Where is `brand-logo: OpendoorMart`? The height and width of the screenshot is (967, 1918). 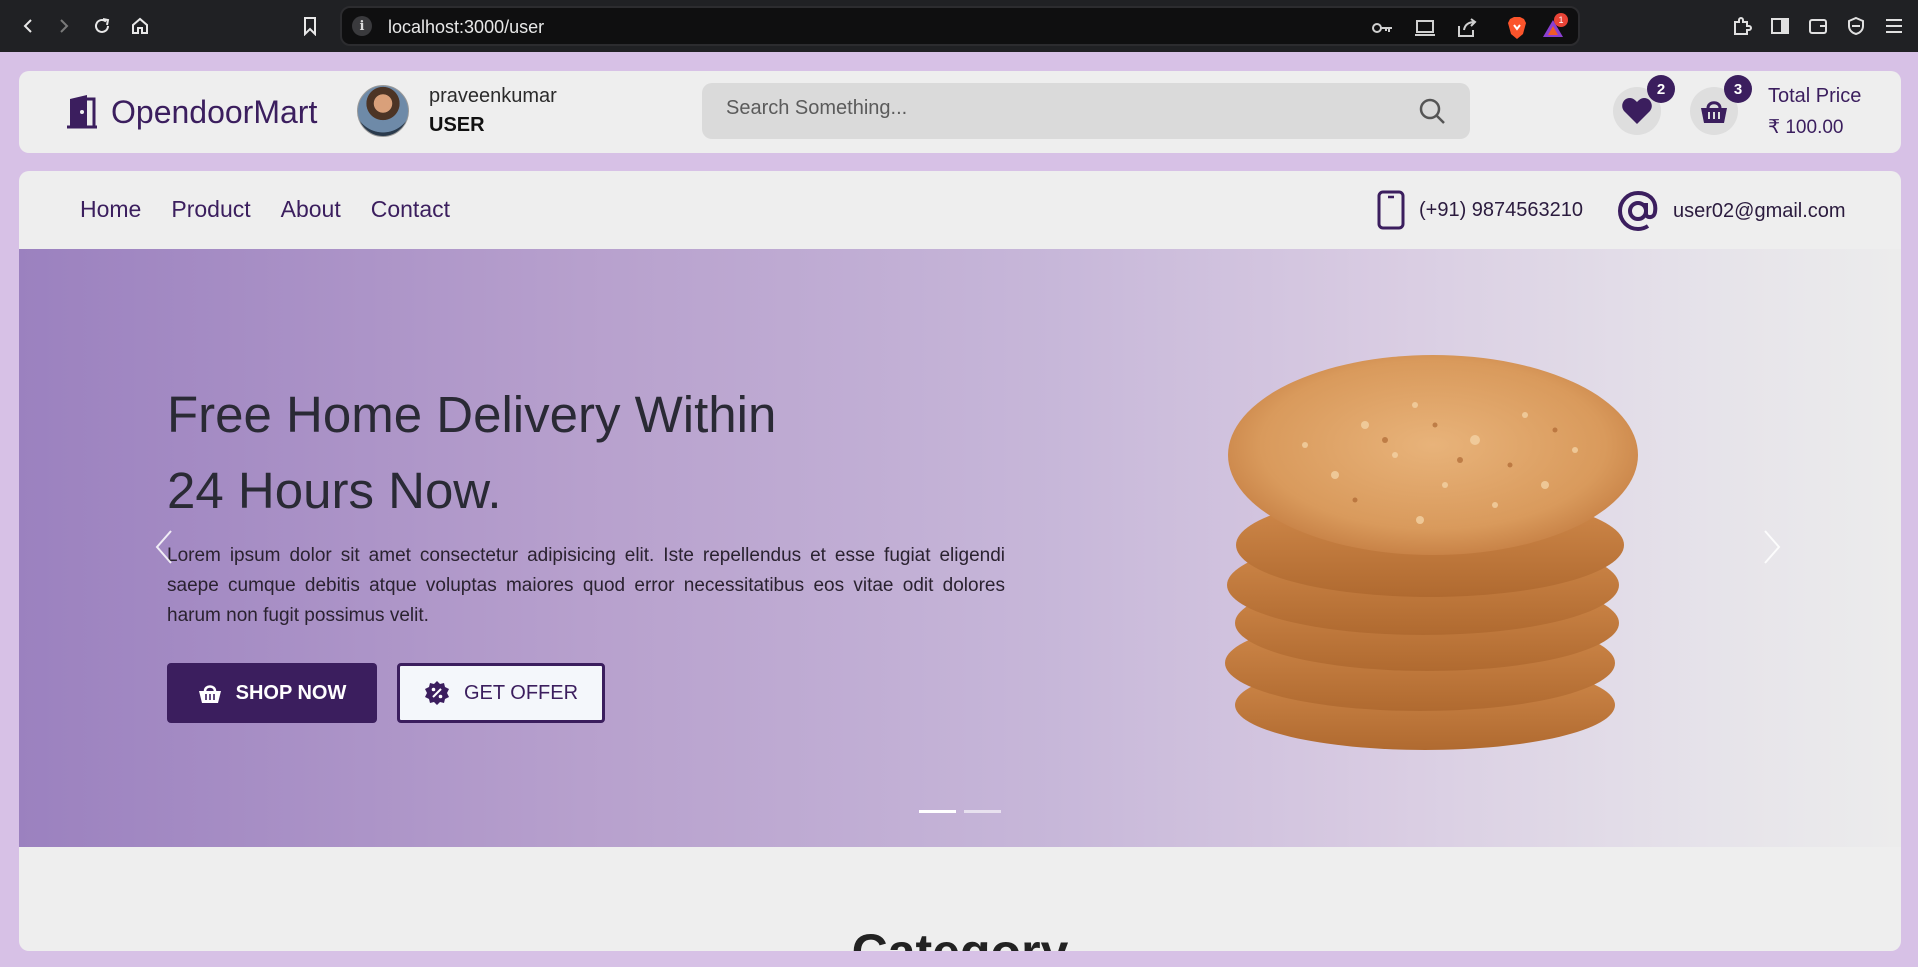
brand-logo: OpendoorMart is located at coordinates (190, 112).